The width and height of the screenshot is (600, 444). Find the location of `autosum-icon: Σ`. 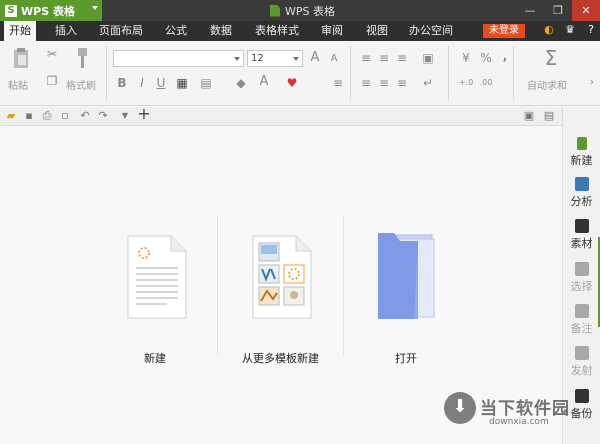

autosum-icon: Σ is located at coordinates (551, 58).